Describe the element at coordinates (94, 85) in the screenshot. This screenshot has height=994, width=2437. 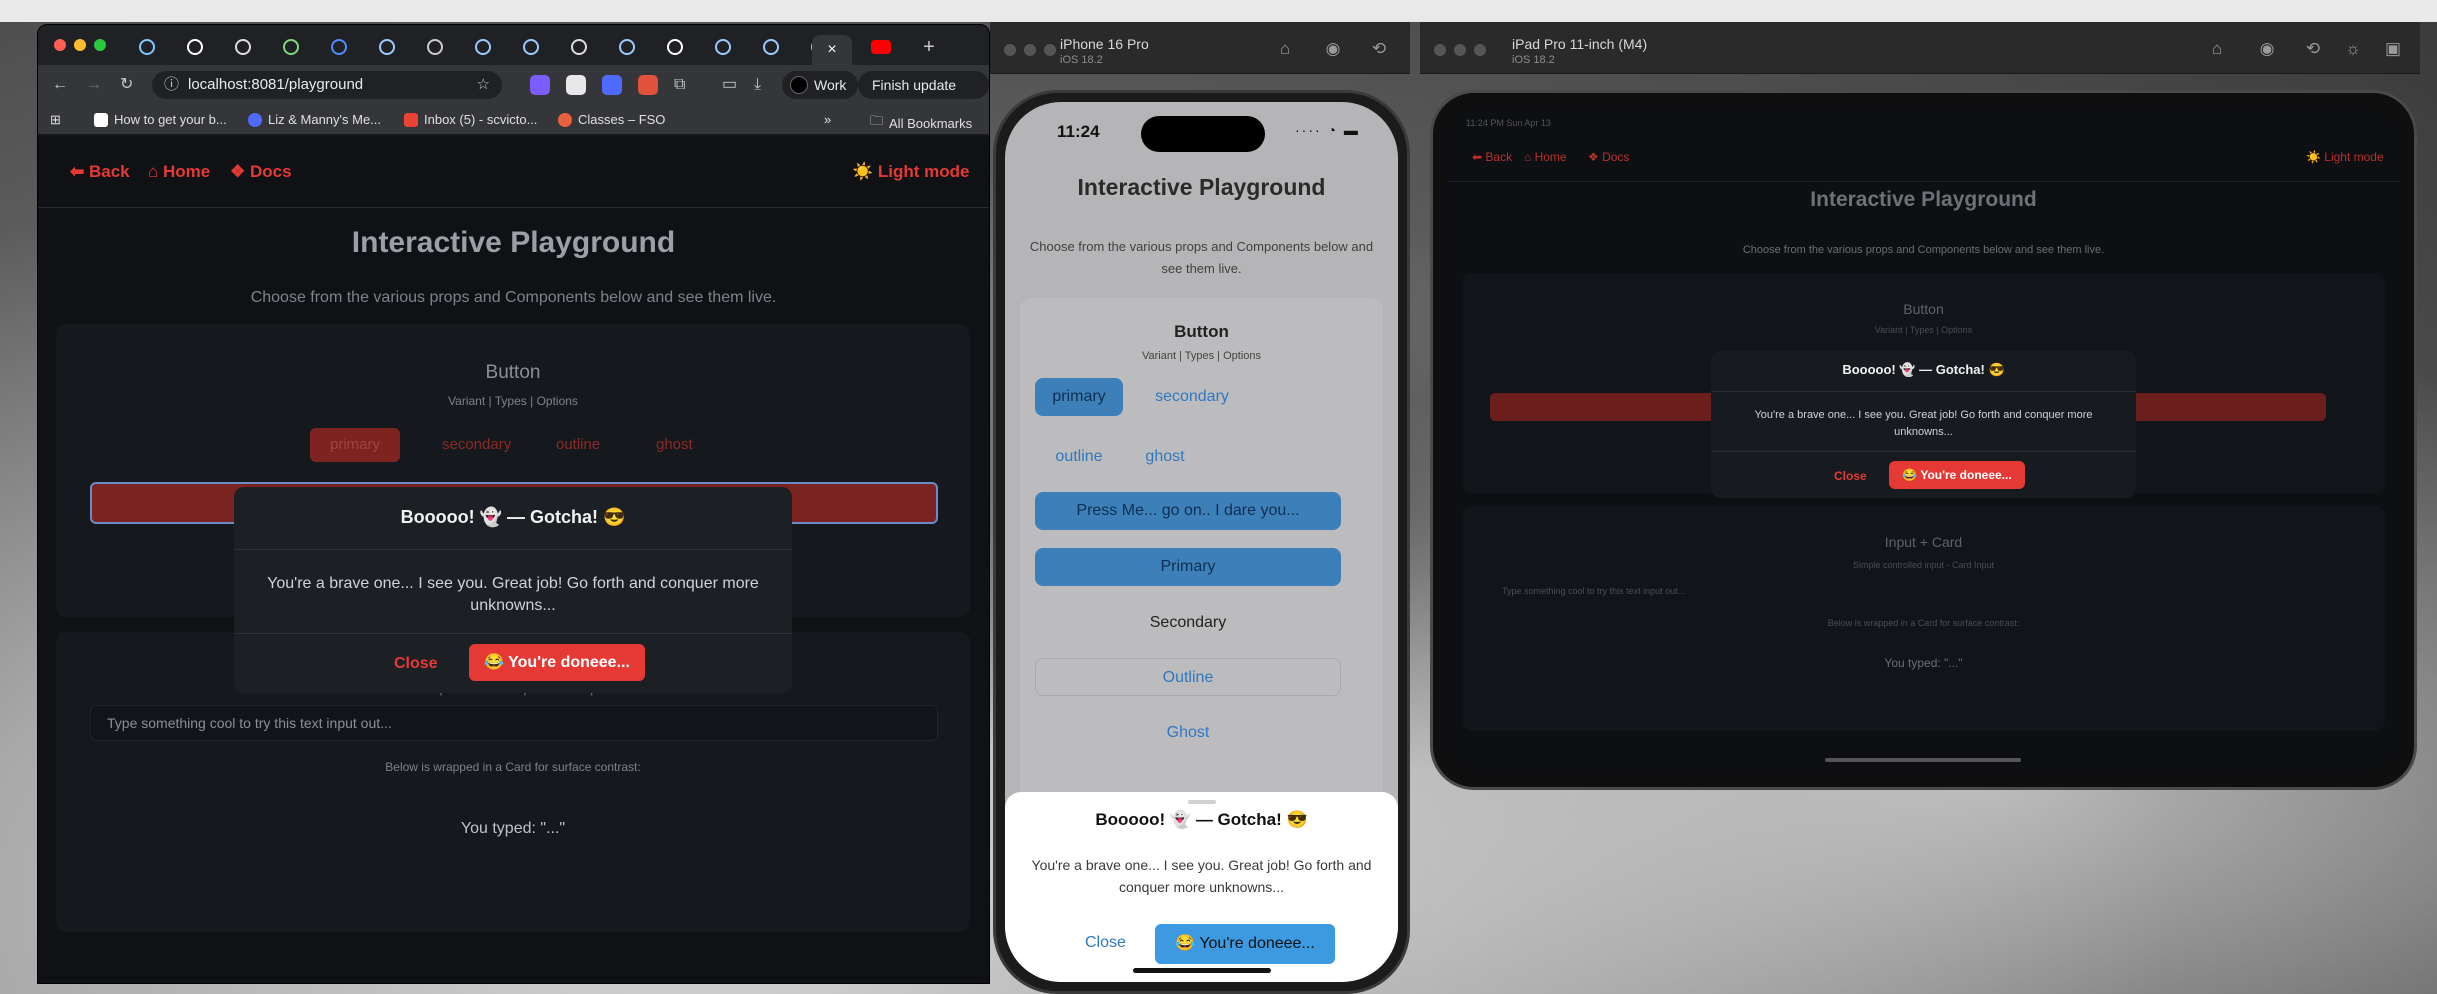
I see `forward-arrow-icon: →` at that location.